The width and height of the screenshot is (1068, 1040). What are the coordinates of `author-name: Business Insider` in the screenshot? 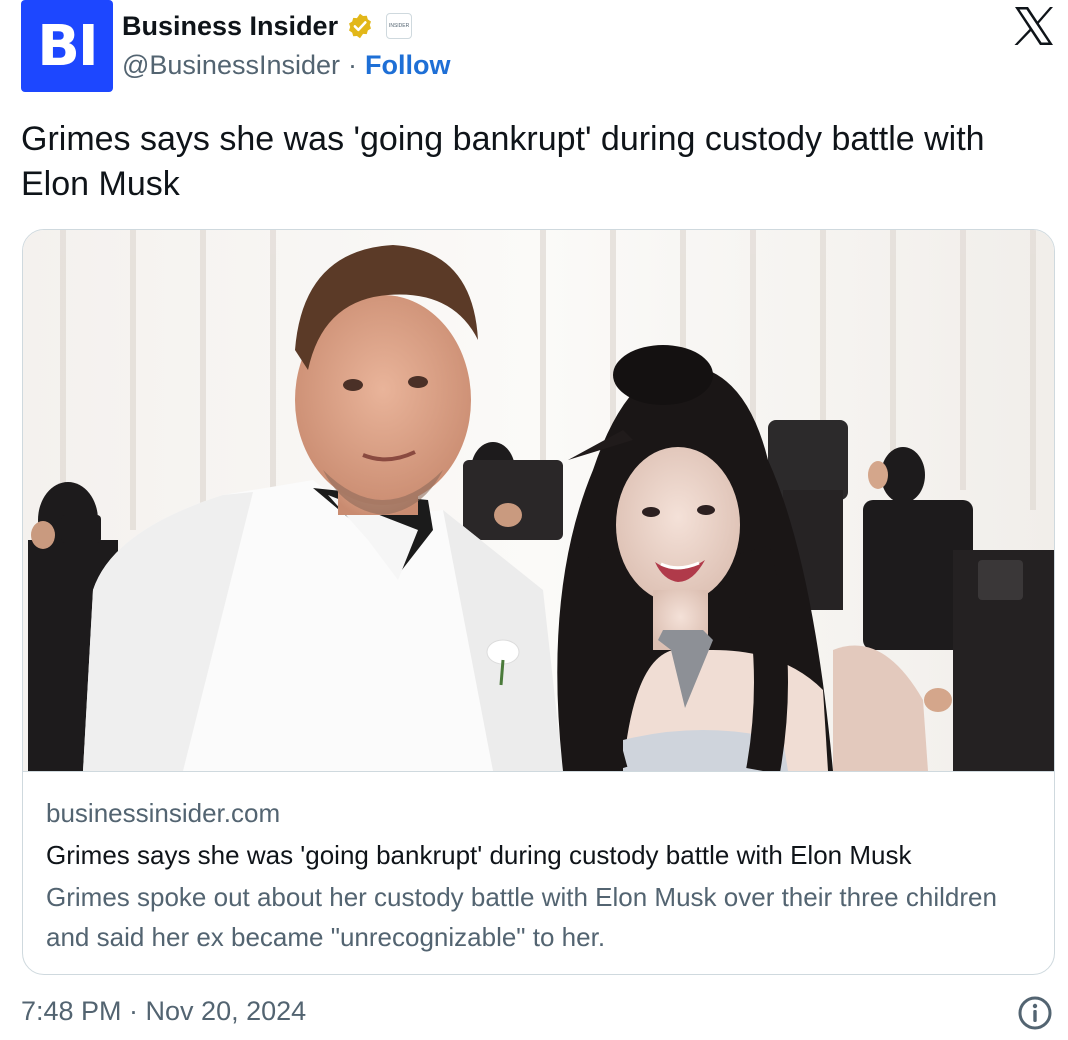 It's located at (230, 26).